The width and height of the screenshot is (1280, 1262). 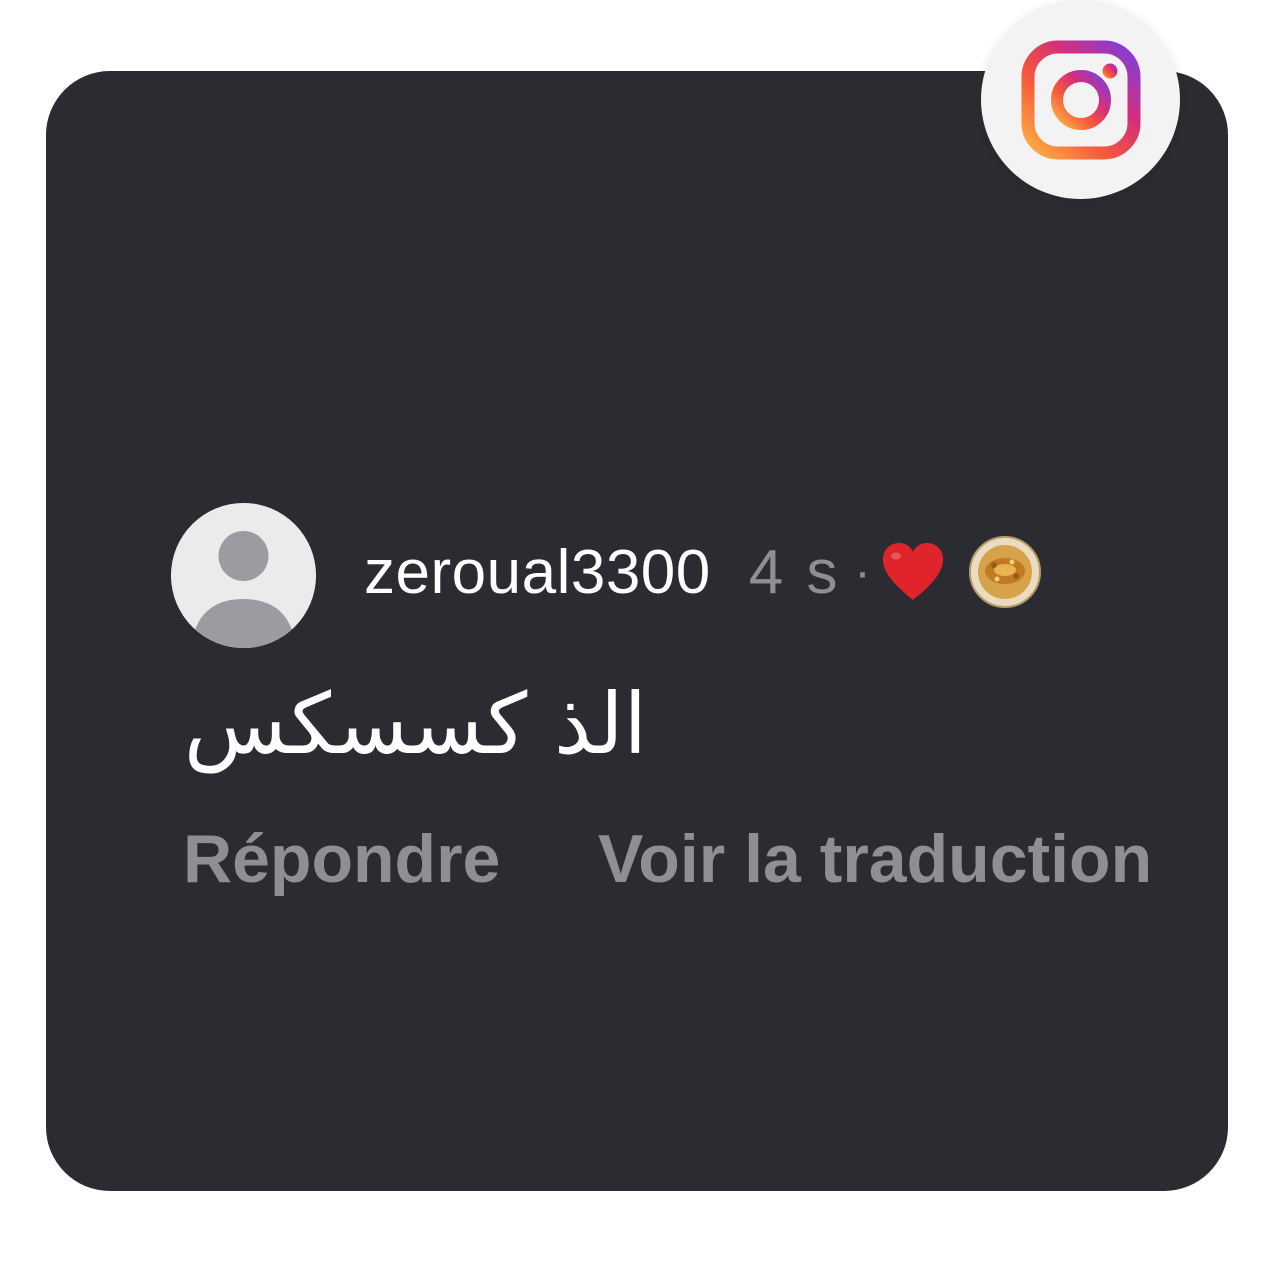 What do you see at coordinates (1005, 572) in the screenshot?
I see `couscous-icon` at bounding box center [1005, 572].